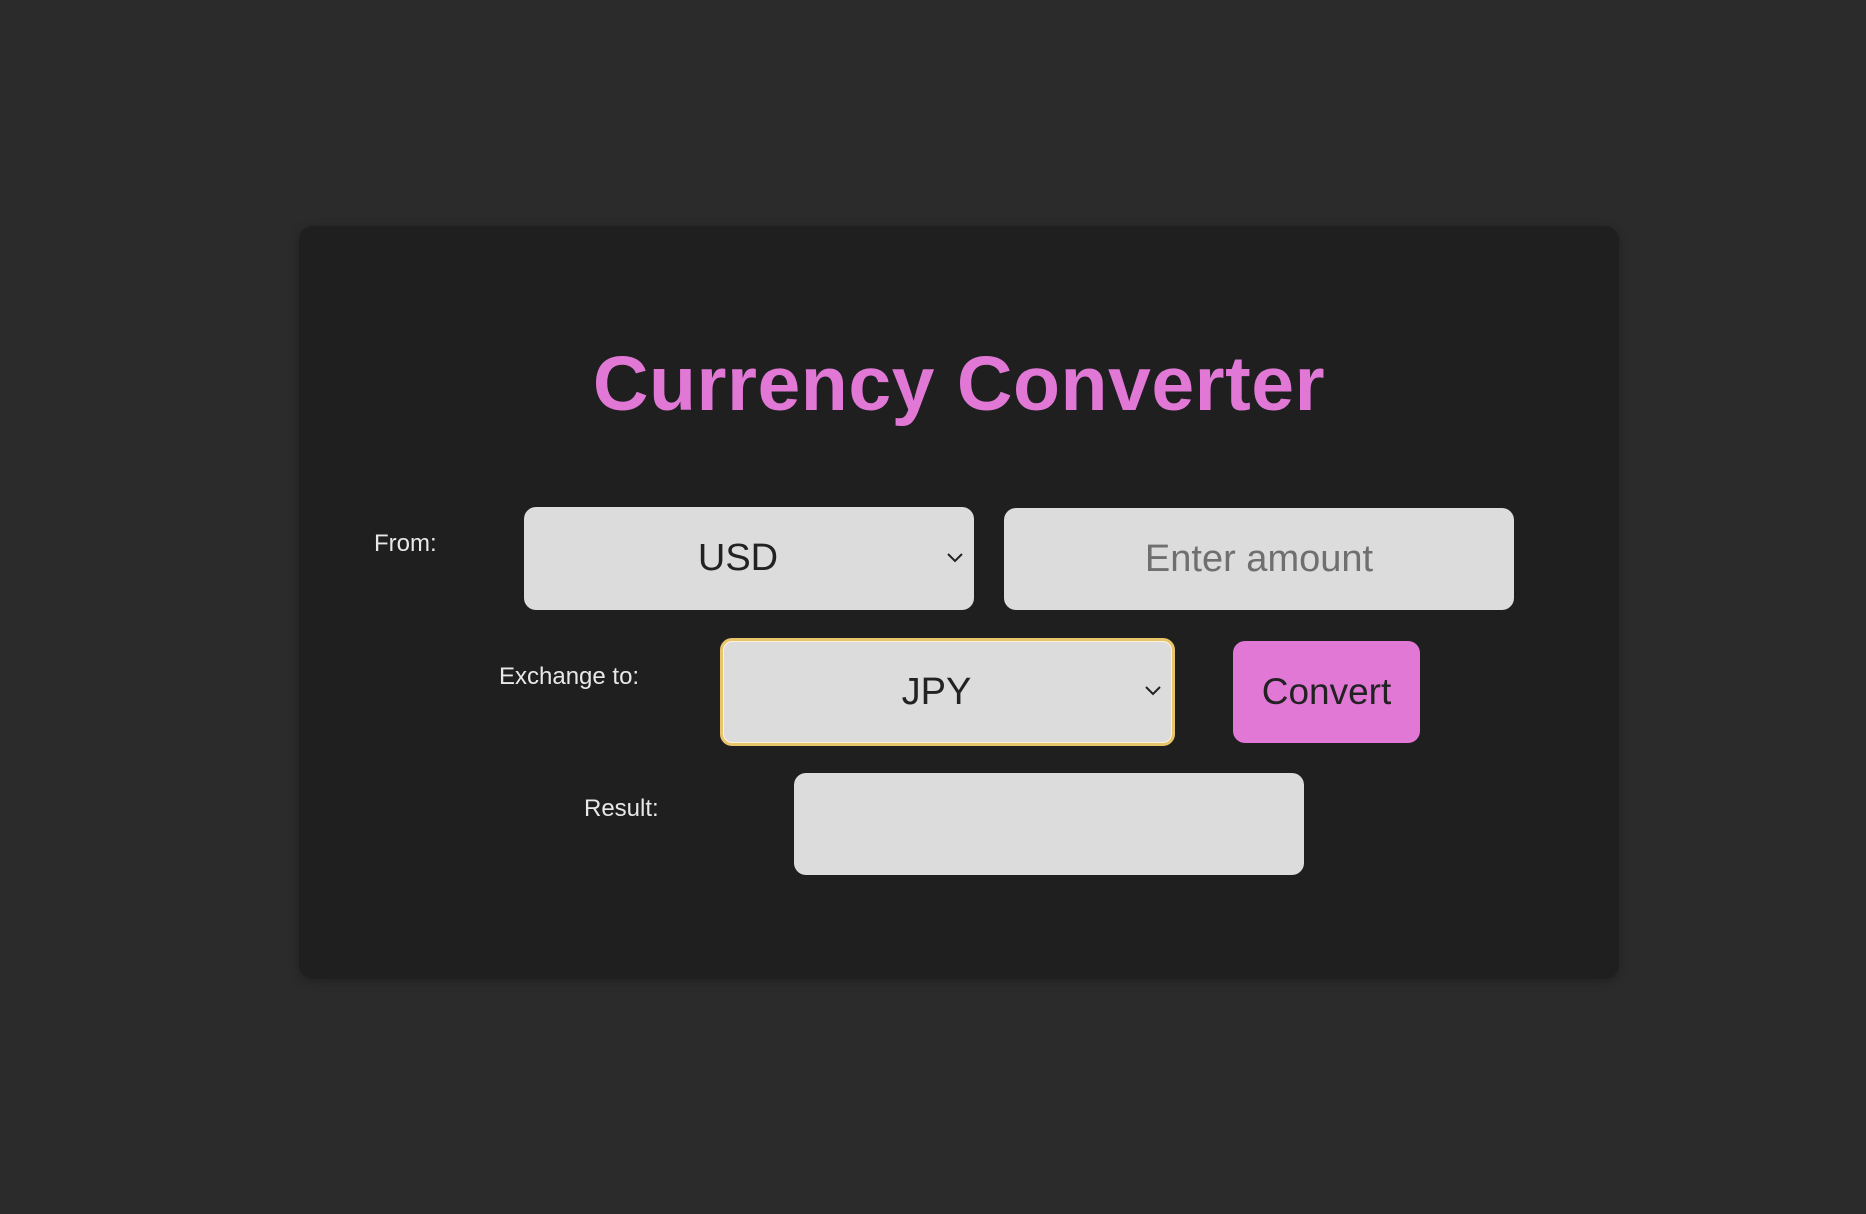 This screenshot has height=1214, width=1866. What do you see at coordinates (738, 558) in the screenshot?
I see `from-currency-value: USD` at bounding box center [738, 558].